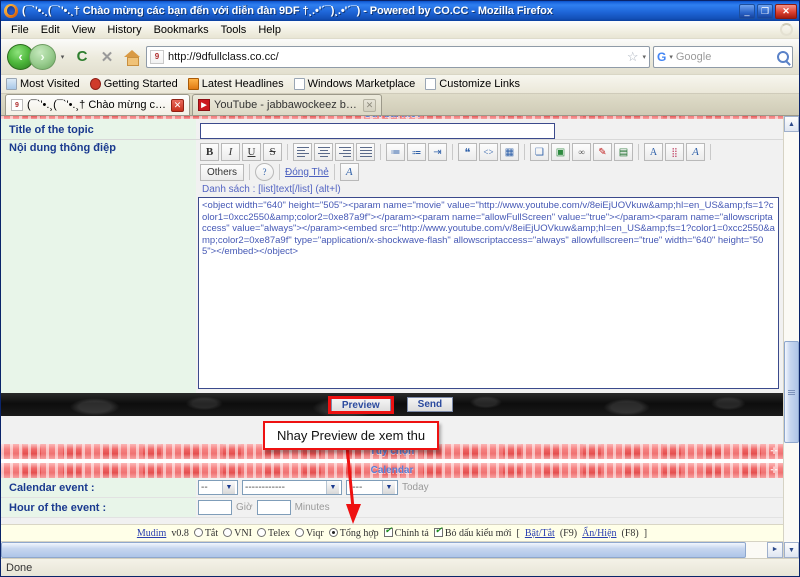 The height and width of the screenshot is (577, 800). I want to click on mudim-hide-link: Ẩn/Hiện, so click(599, 533).